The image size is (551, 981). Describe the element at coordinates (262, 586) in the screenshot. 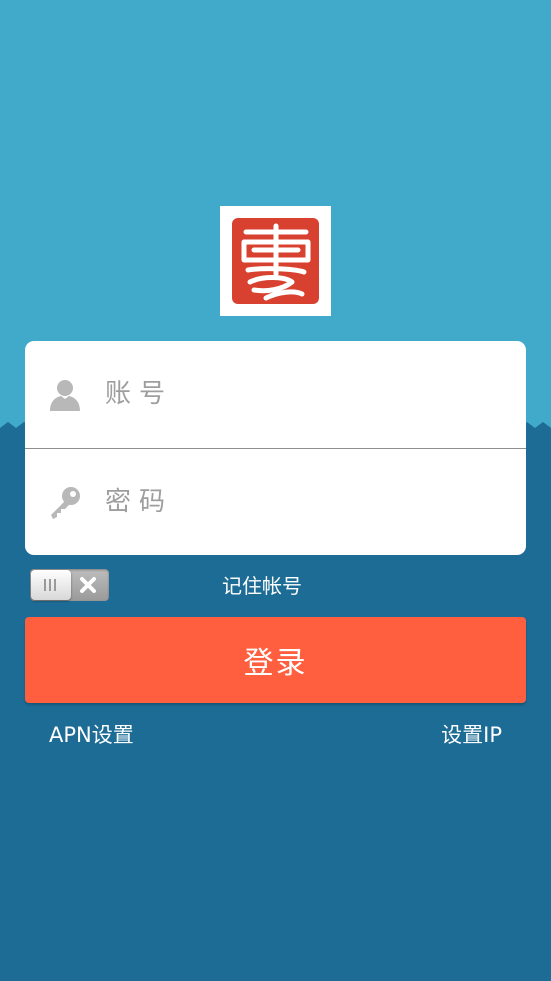

I see `remember-account-label: 记住帐号` at that location.